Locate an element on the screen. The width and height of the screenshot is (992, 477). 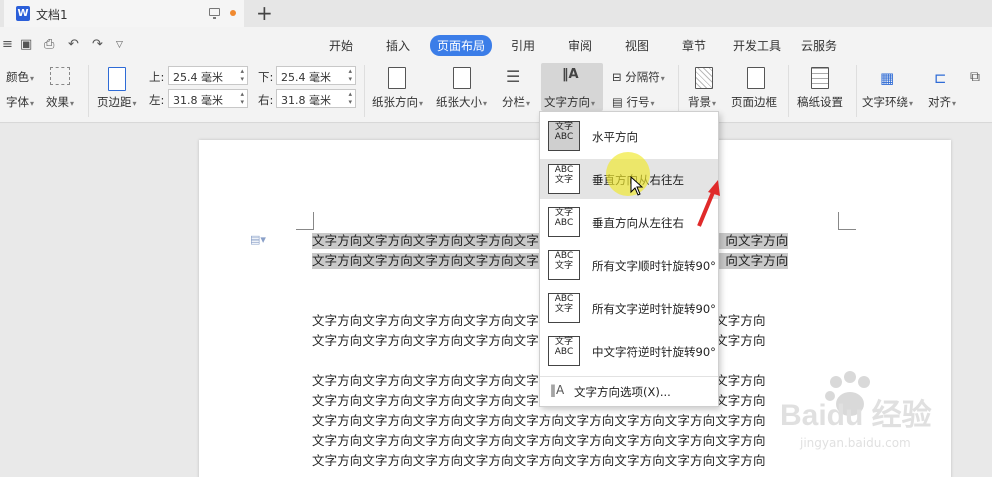
line-text-right: 向文字方向 is located at coordinates (757, 260).